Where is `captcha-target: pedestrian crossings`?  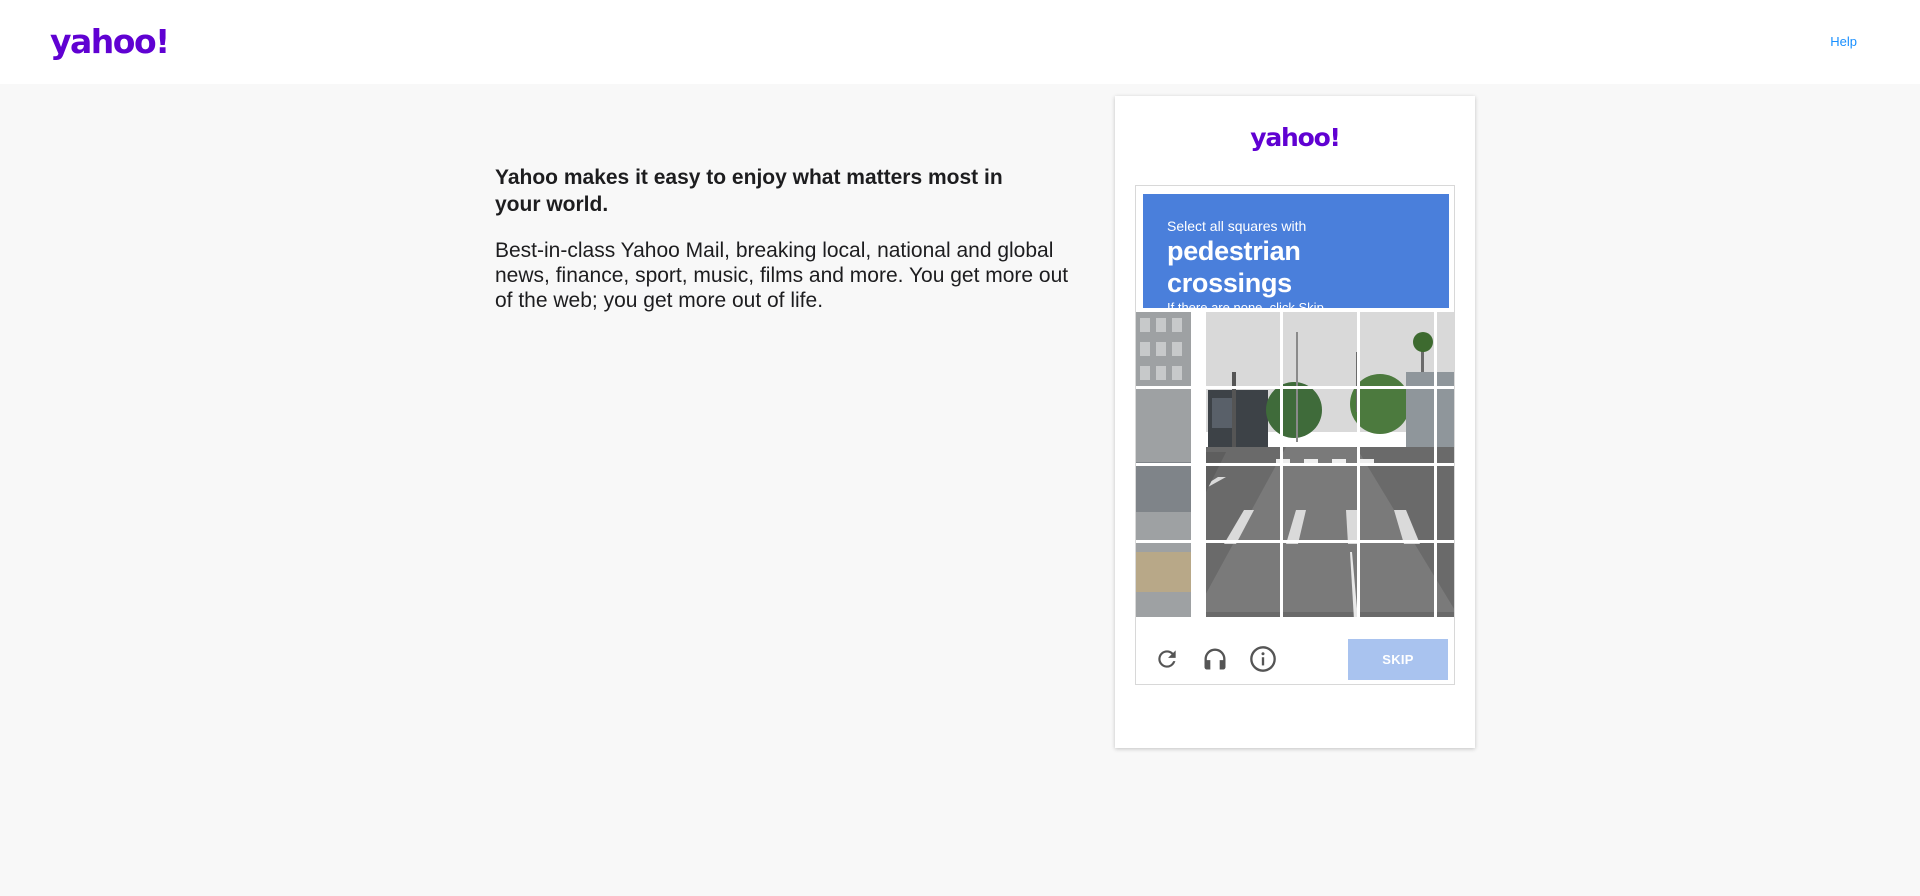 captcha-target: pedestrian crossings is located at coordinates (1234, 267).